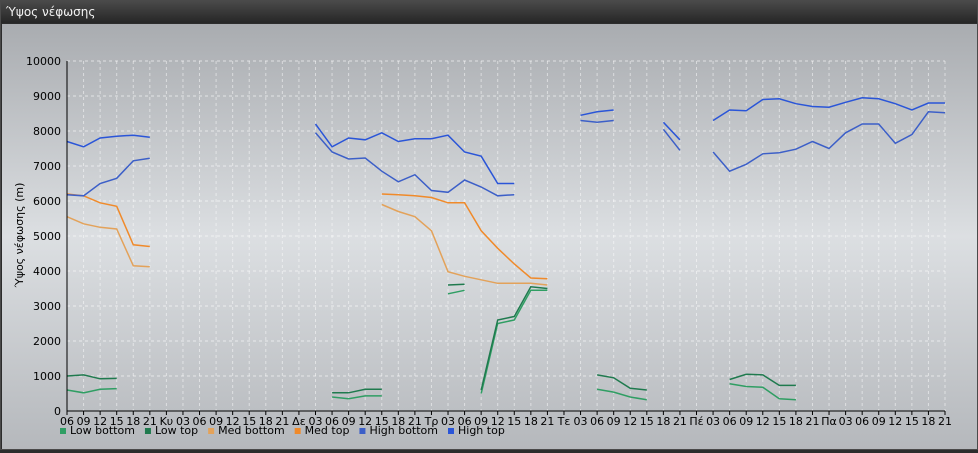 The width and height of the screenshot is (978, 453). Describe the element at coordinates (47, 201) in the screenshot. I see `y-tick-label: 6000` at that location.